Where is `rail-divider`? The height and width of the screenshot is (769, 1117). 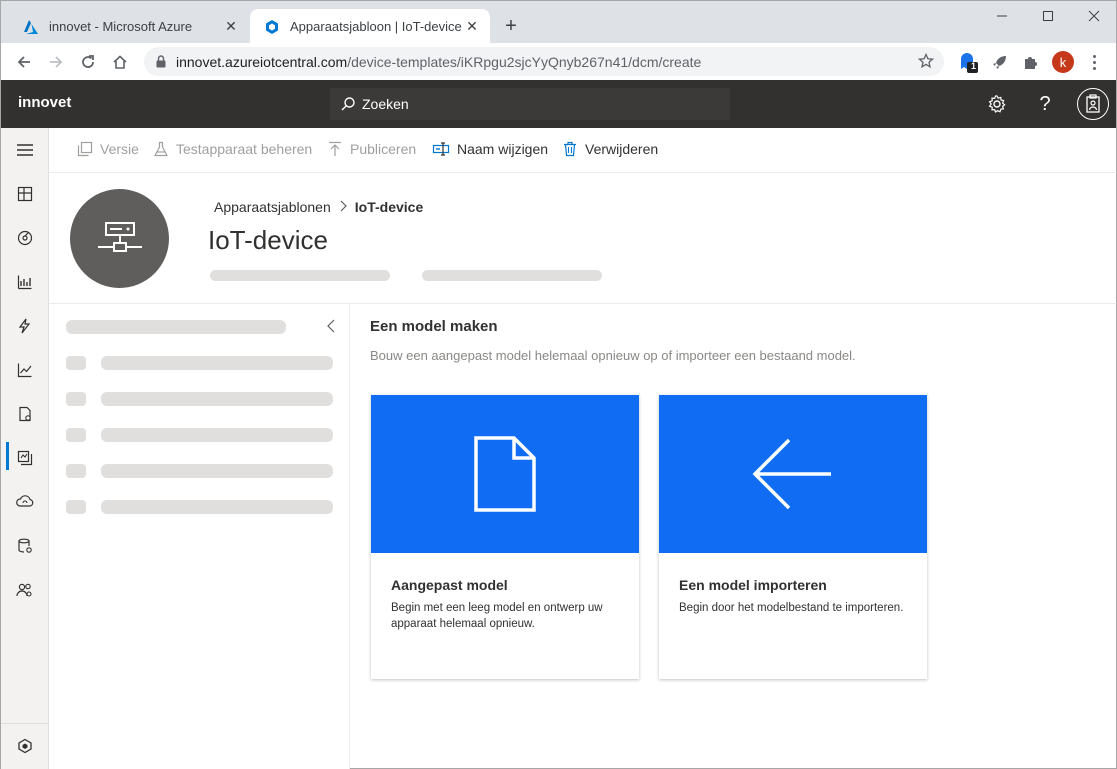 rail-divider is located at coordinates (25, 723).